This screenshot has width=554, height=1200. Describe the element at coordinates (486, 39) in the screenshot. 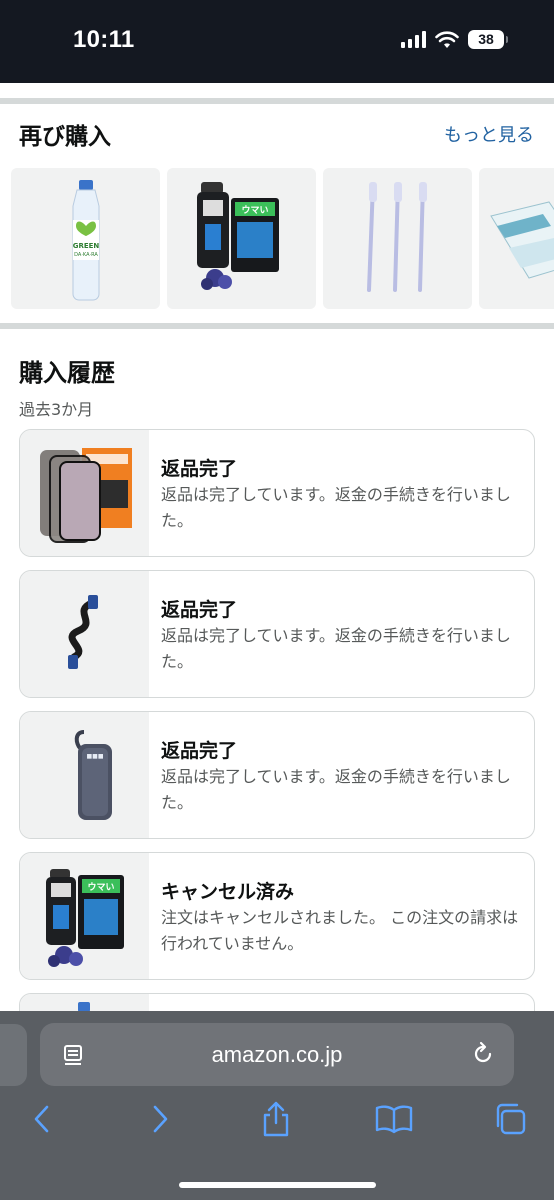

I see `battery-icon: 38` at that location.